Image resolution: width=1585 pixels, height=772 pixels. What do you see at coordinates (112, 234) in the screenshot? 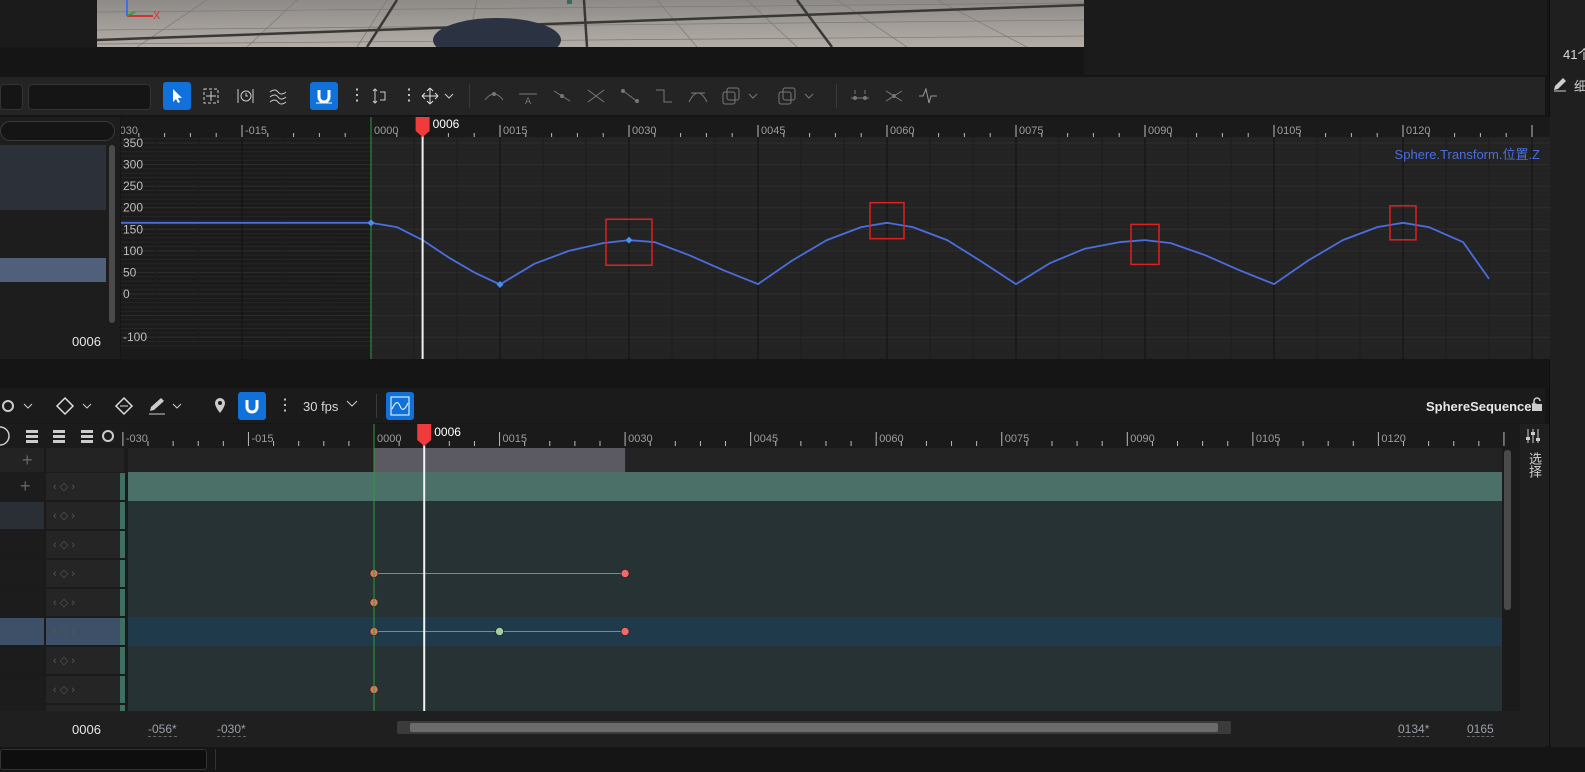
I see `curve-tree-scrollbar` at bounding box center [112, 234].